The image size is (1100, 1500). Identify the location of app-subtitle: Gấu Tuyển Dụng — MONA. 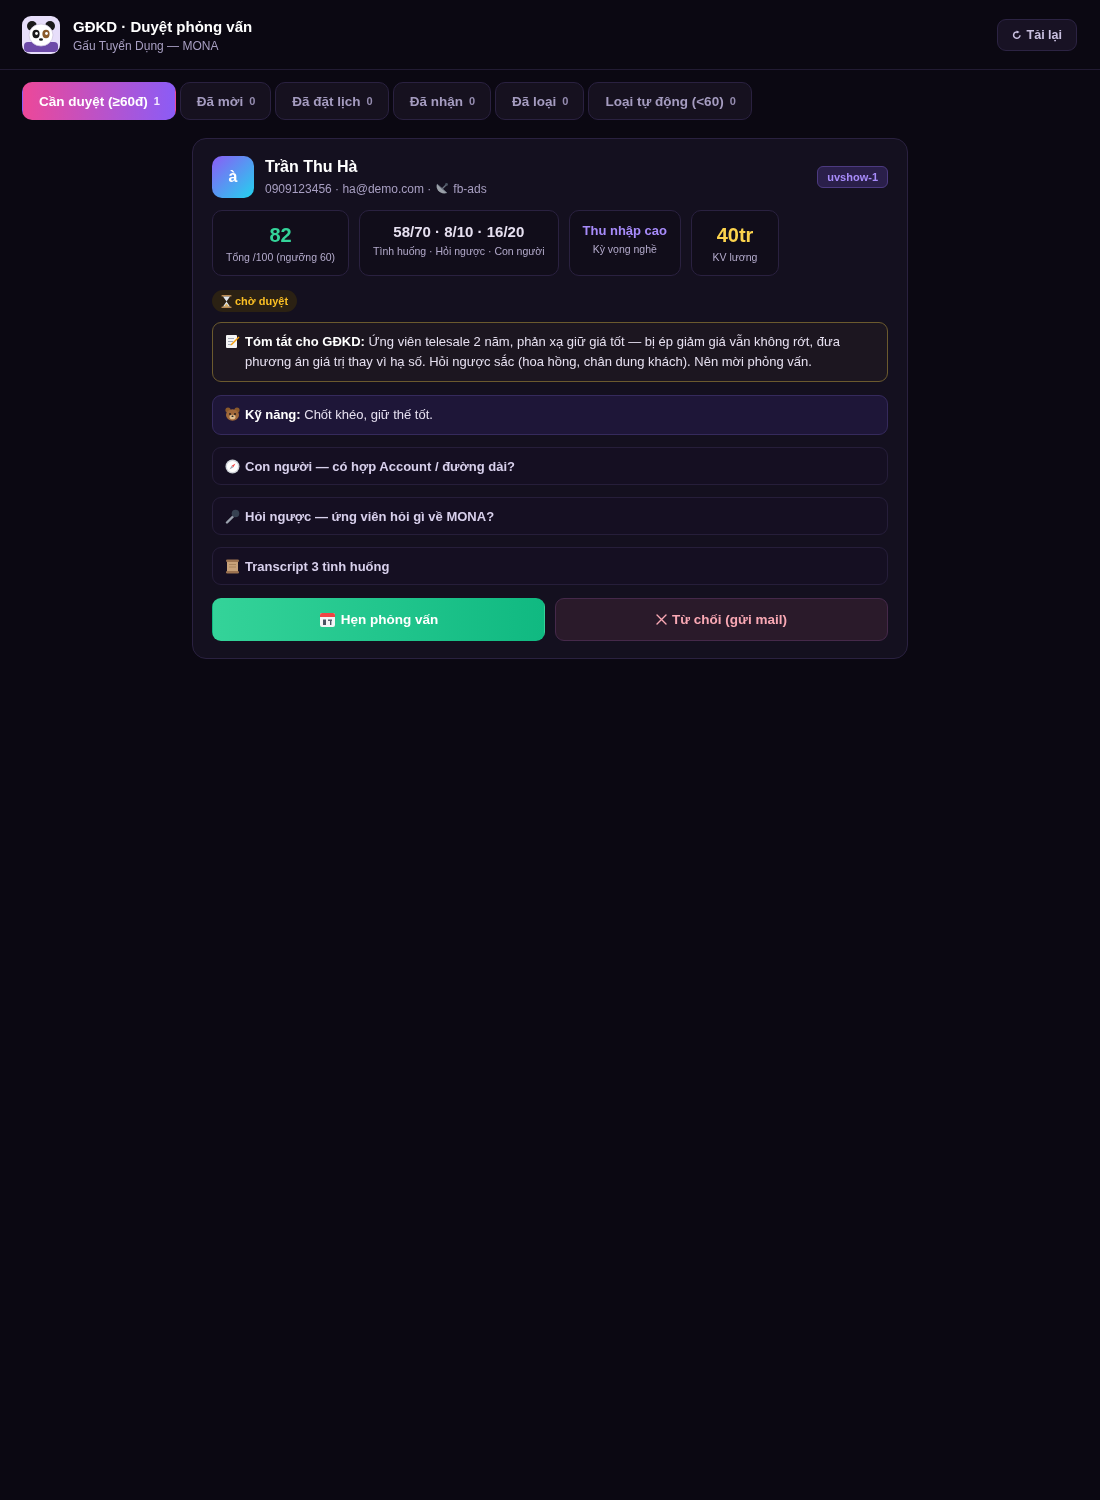
(146, 45).